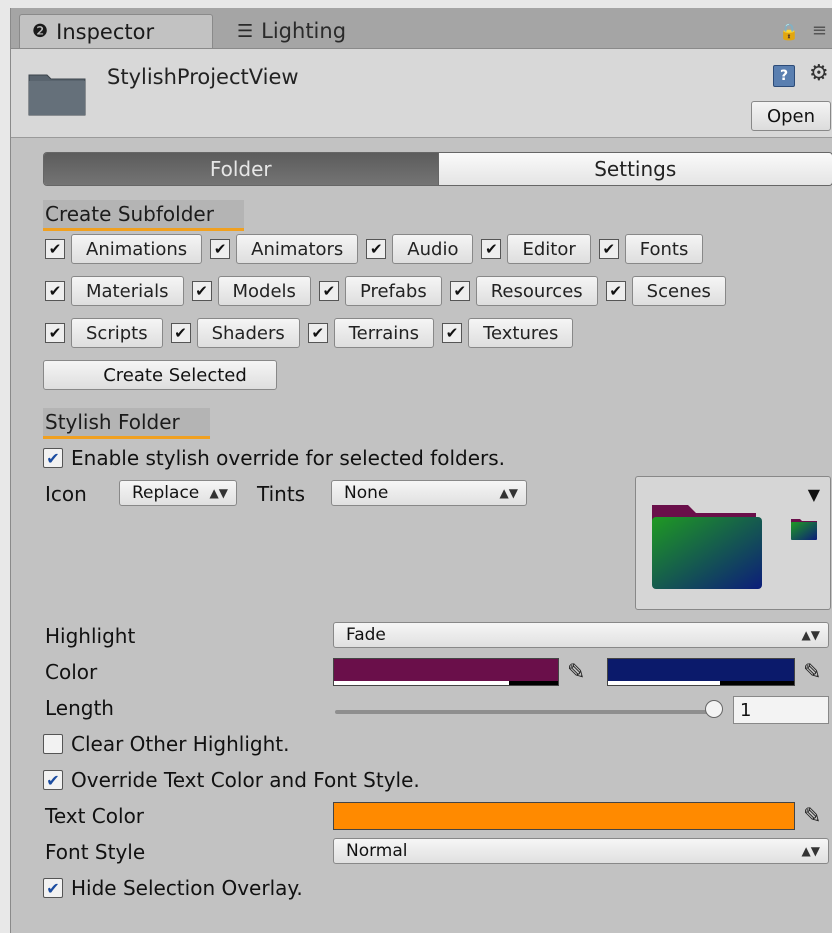 Image resolution: width=832 pixels, height=933 pixels. Describe the element at coordinates (53, 888) in the screenshot. I see `hide-selection-checkbox: ✔` at that location.